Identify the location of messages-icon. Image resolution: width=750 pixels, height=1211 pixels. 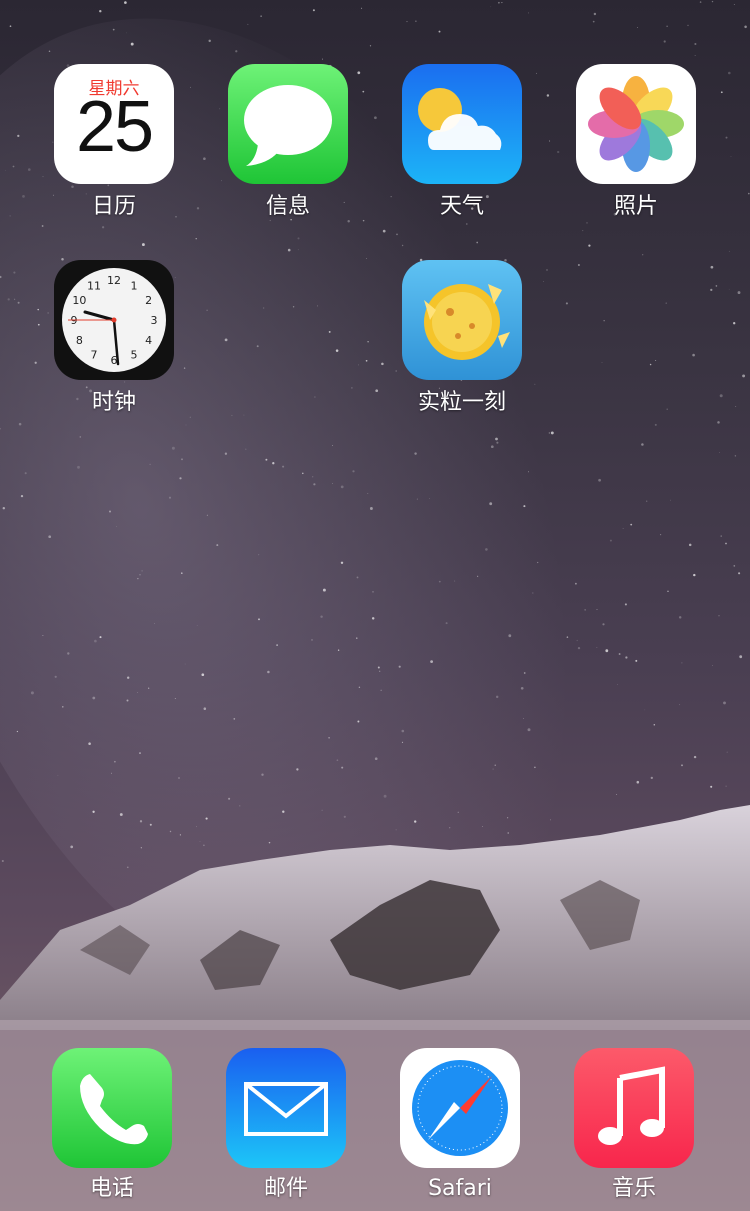
(288, 124).